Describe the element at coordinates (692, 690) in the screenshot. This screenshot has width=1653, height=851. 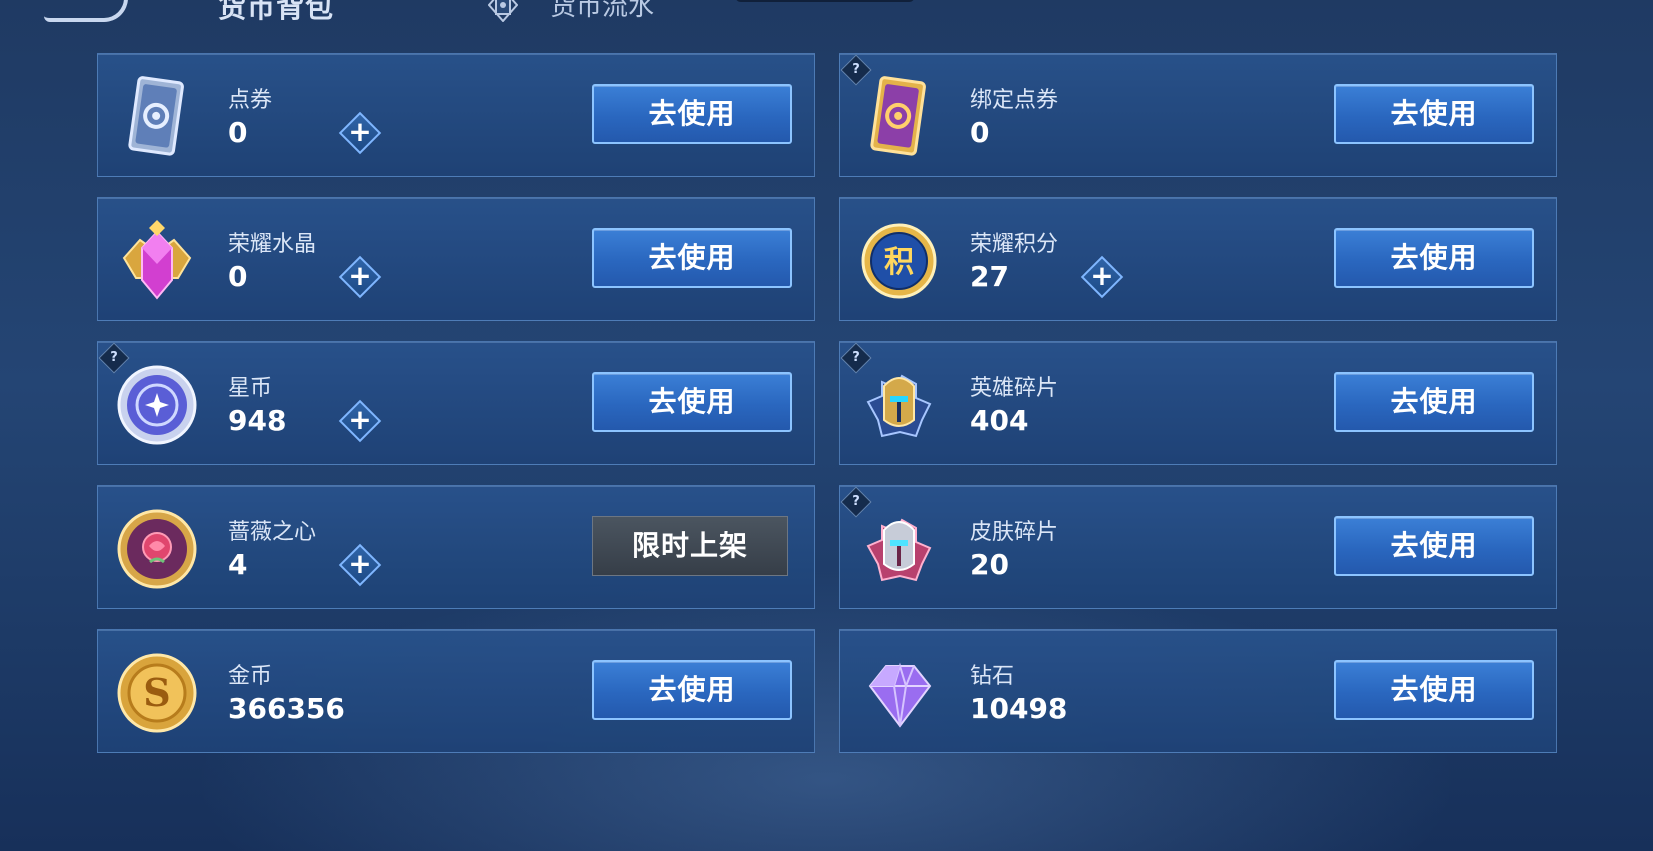
I see `use-gold-coin-button: 去使用` at that location.